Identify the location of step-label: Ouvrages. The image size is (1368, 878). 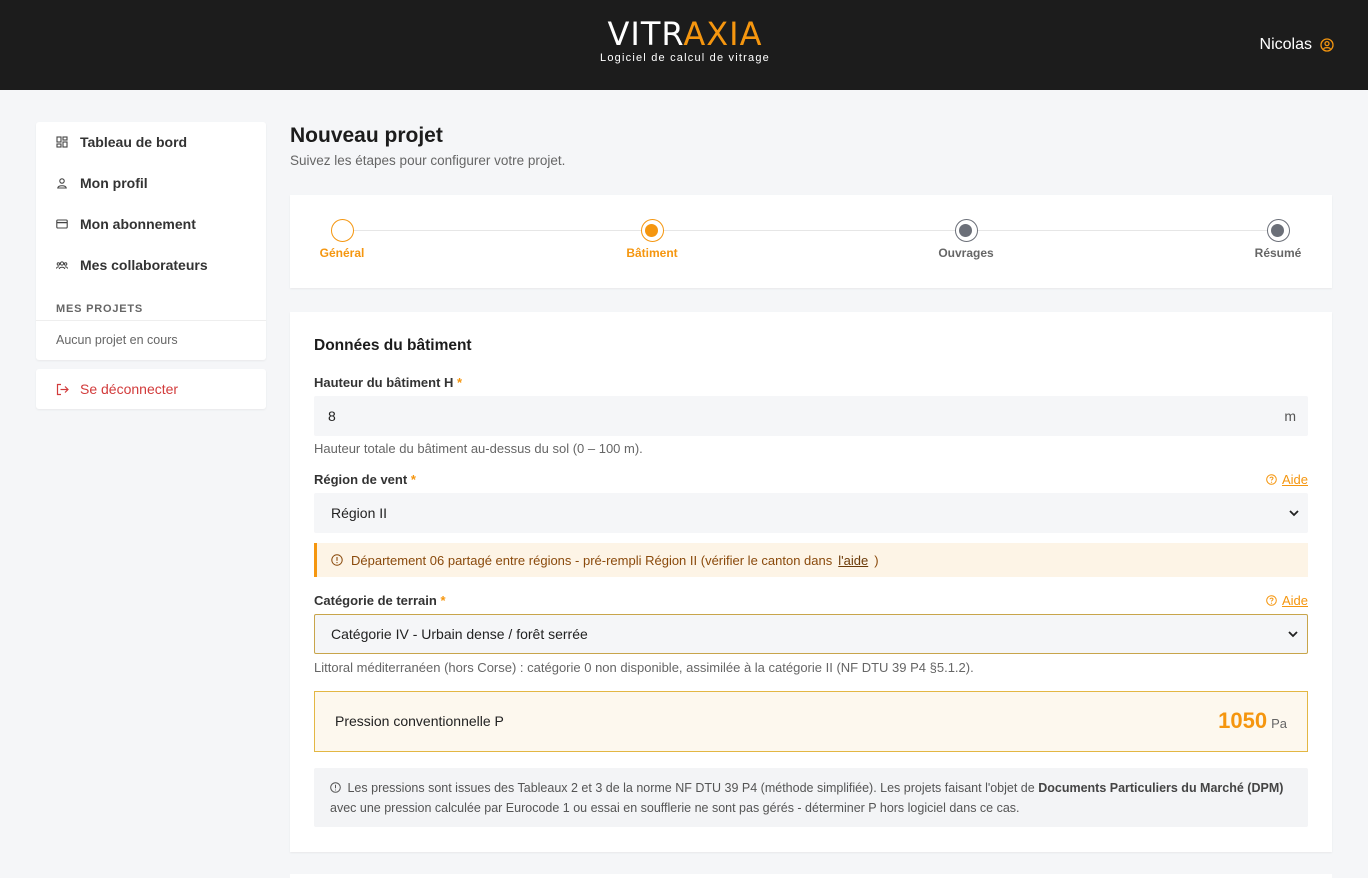
(966, 253).